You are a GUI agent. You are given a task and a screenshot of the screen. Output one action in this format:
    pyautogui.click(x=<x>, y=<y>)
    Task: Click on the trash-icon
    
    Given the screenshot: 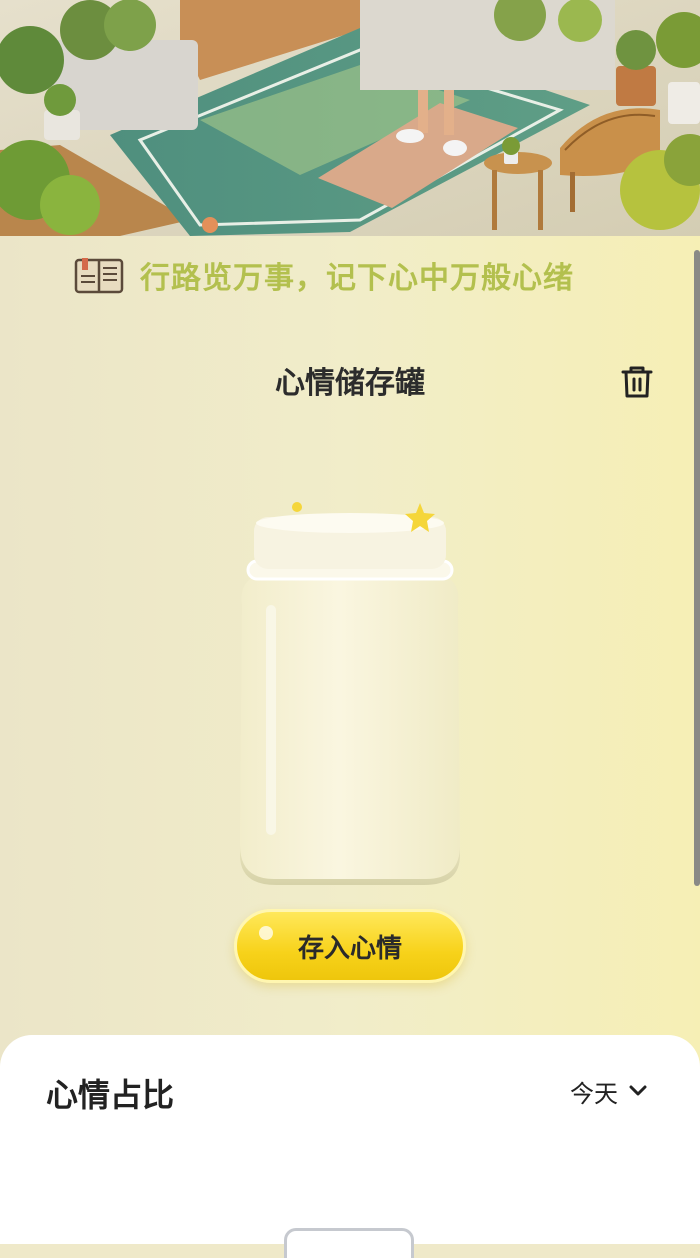 What is the action you would take?
    pyautogui.click(x=637, y=382)
    